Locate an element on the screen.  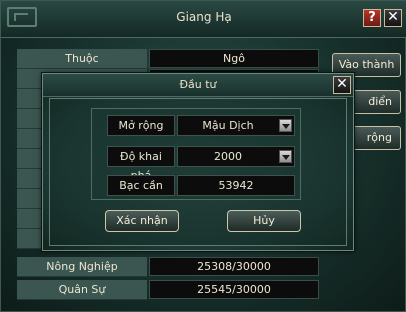
info-row-label: Quân Sự is located at coordinates (82, 290).